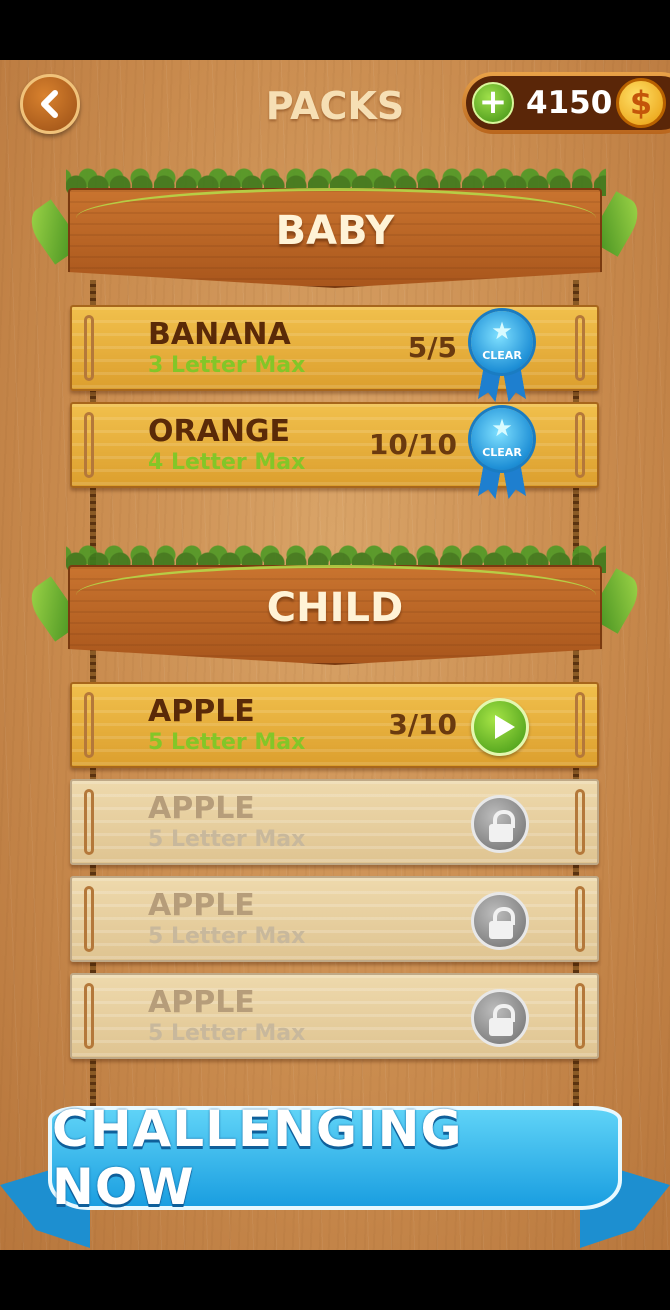 The image size is (670, 1310). What do you see at coordinates (334, 348) in the screenshot?
I see `pack-row-banana: BANANA 3 Letter Max 5/5 ★ CLEAR` at bounding box center [334, 348].